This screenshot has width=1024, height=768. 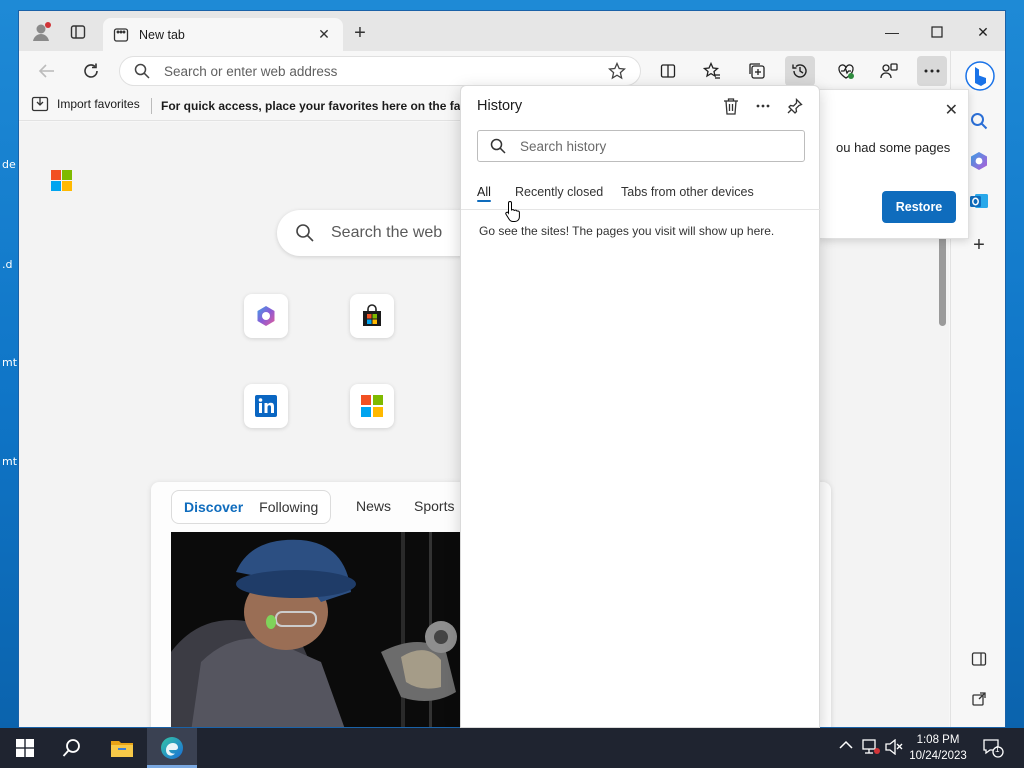 What do you see at coordinates (25, 748) in the screenshot?
I see `start-button` at bounding box center [25, 748].